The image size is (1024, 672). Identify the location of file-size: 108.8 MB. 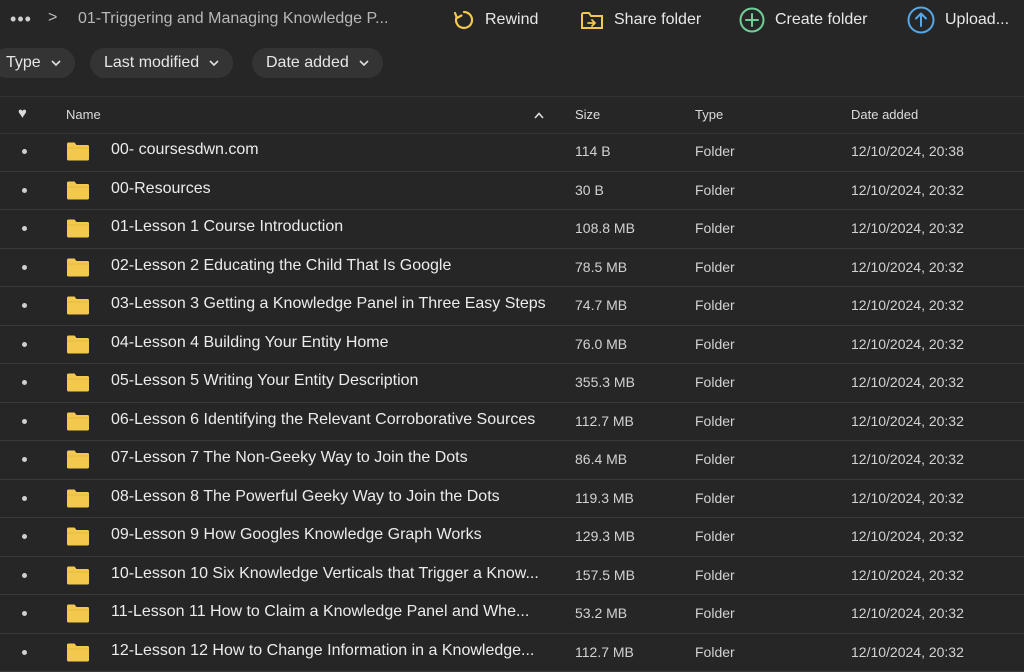
(605, 228).